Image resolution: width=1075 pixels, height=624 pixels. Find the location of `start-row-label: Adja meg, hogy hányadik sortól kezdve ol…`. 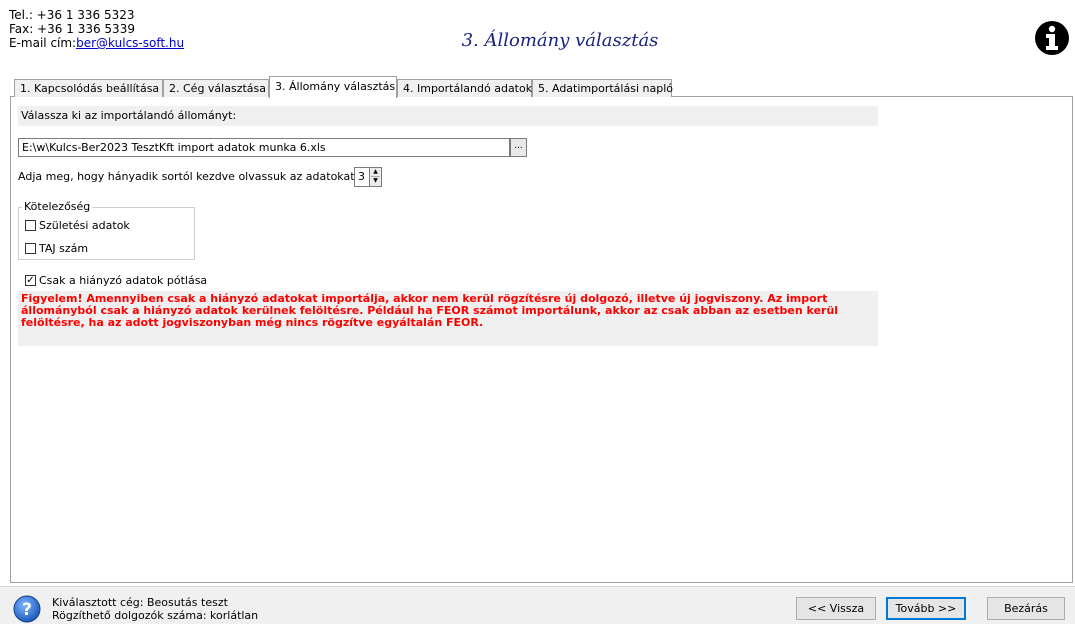

start-row-label: Adja meg, hogy hányadik sortól kezdve ol… is located at coordinates (188, 176).